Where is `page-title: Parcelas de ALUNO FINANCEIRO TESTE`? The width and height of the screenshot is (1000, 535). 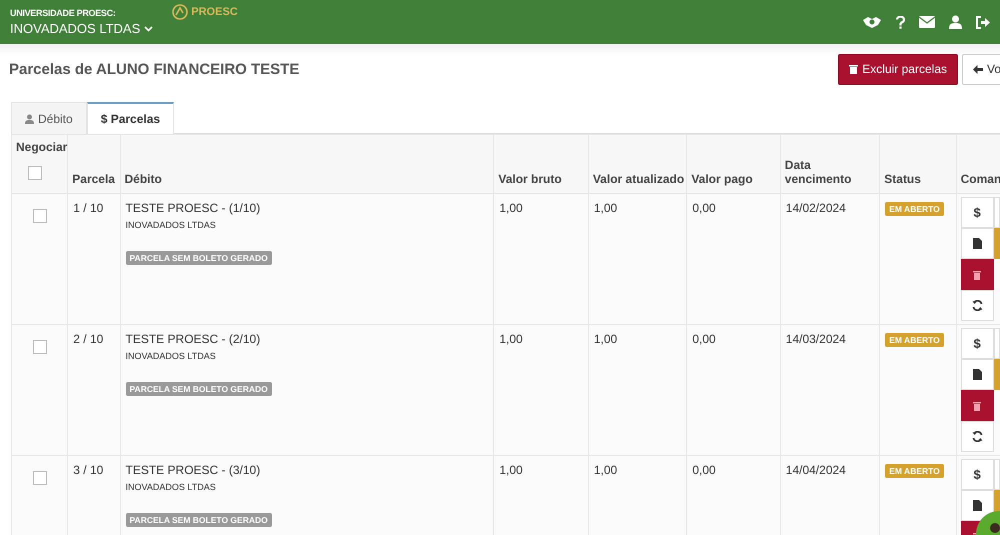 page-title: Parcelas de ALUNO FINANCEIRO TESTE is located at coordinates (154, 69).